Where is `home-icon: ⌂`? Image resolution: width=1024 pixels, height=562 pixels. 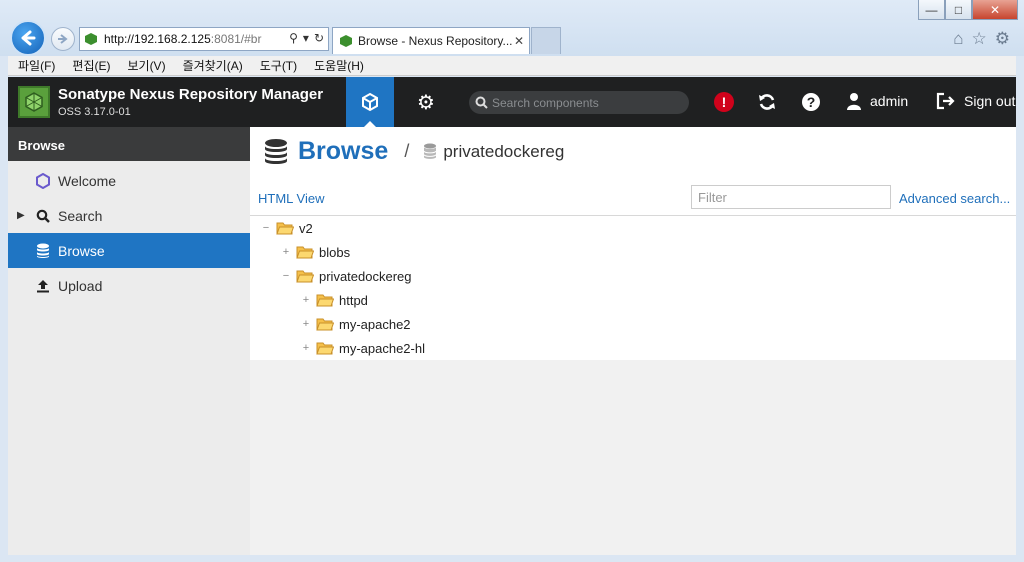 home-icon: ⌂ is located at coordinates (958, 39).